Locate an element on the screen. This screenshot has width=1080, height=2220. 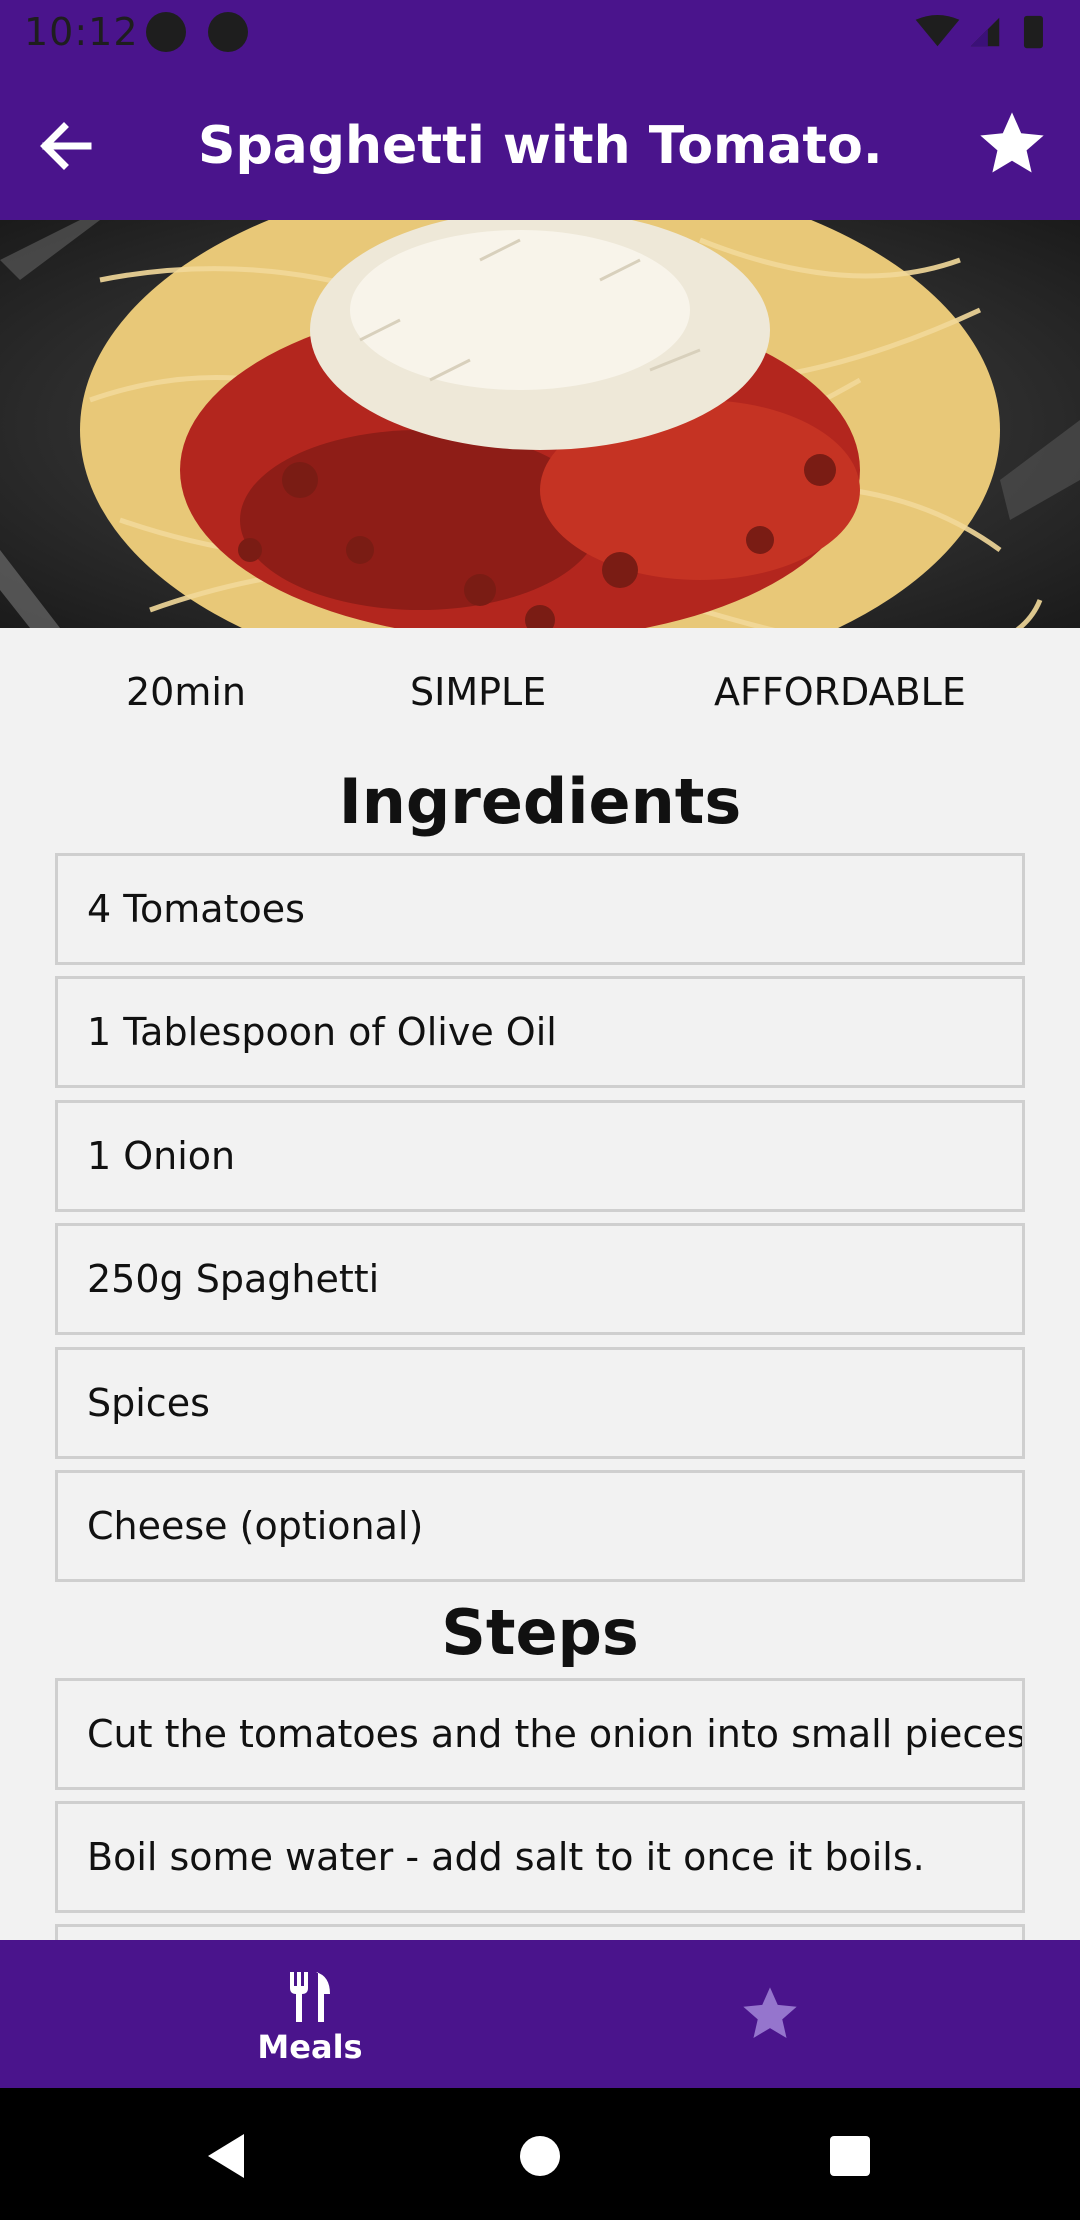
meal-affordability: AFFORDABLE is located at coordinates (840, 692).